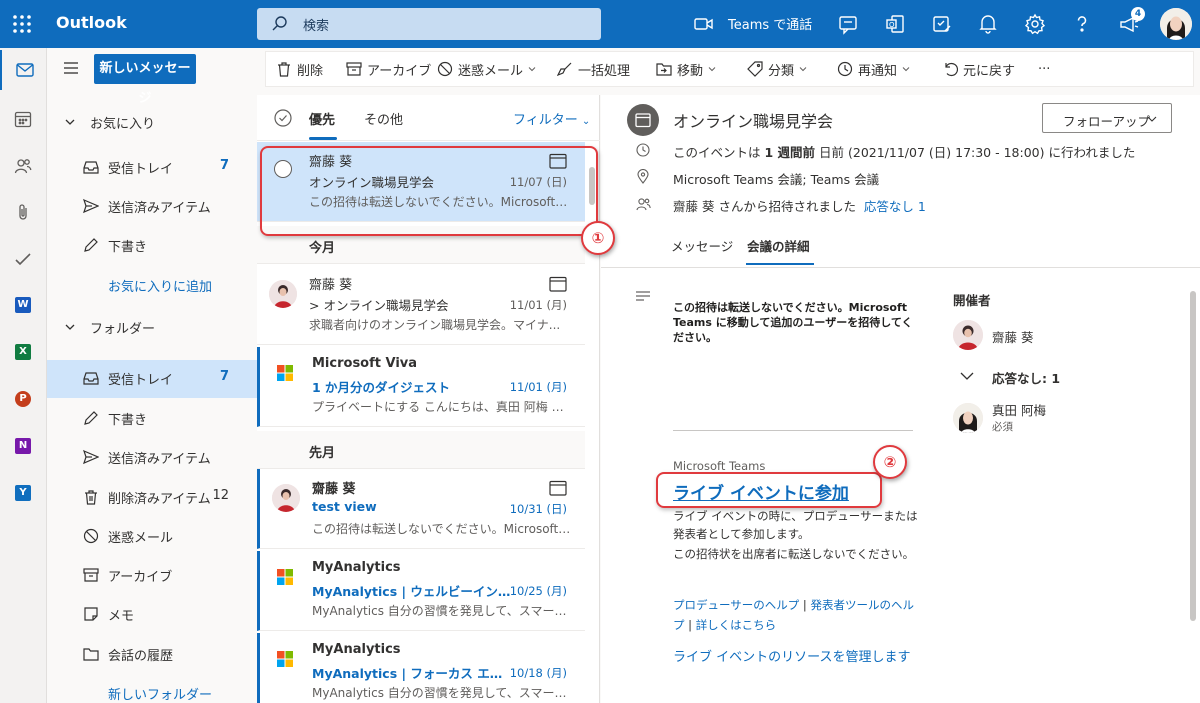  Describe the element at coordinates (322, 118) in the screenshot. I see `tab-focused: 優先` at that location.